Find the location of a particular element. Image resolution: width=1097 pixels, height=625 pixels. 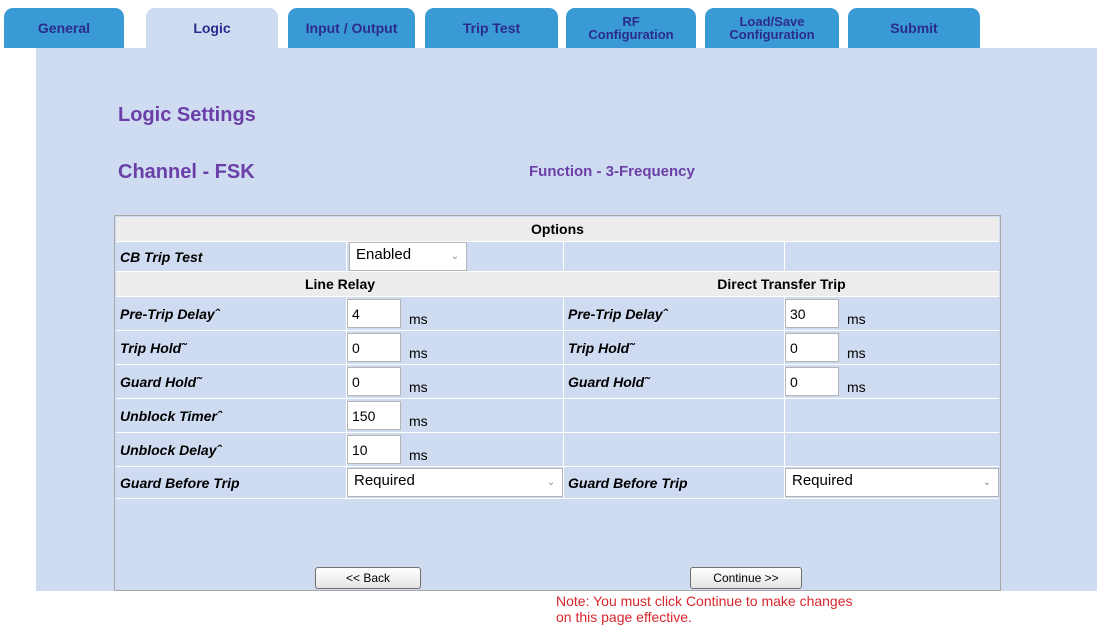

dtt-guard-hold-unit: ms is located at coordinates (856, 386).